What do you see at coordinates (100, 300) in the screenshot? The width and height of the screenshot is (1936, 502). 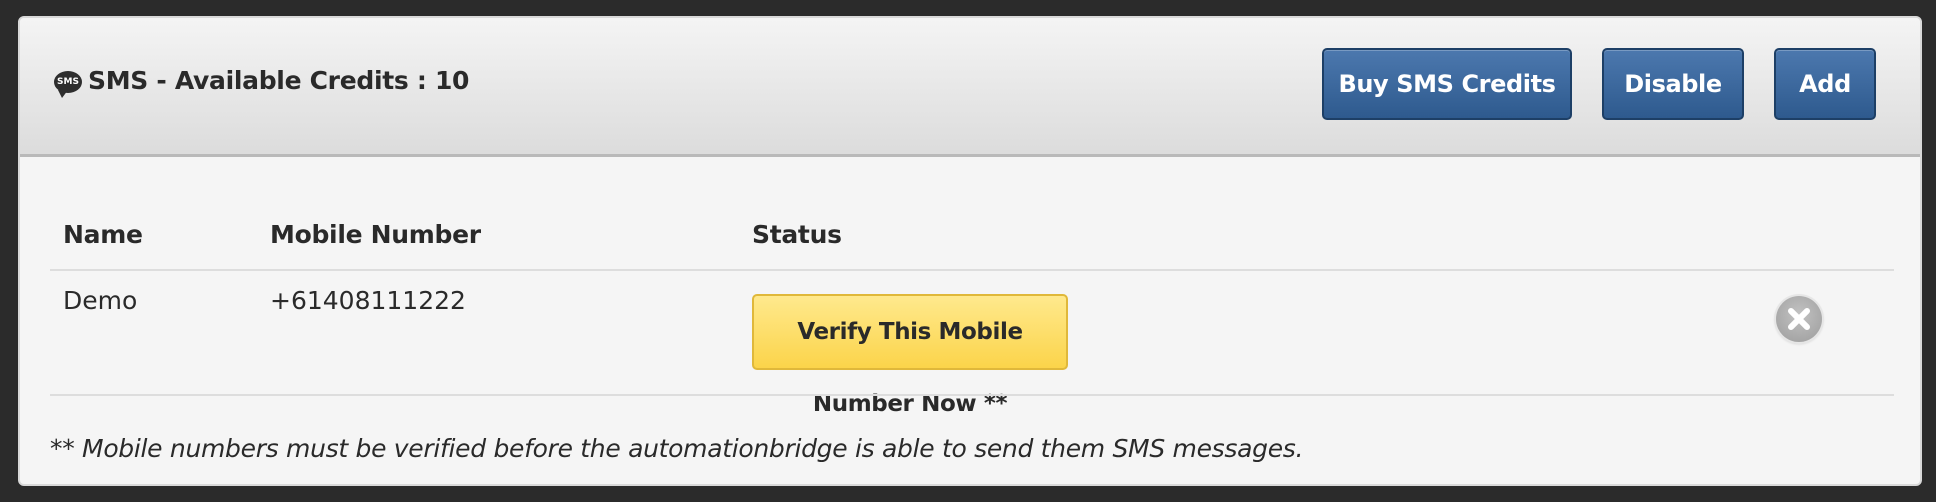 I see `row-name: Demo` at bounding box center [100, 300].